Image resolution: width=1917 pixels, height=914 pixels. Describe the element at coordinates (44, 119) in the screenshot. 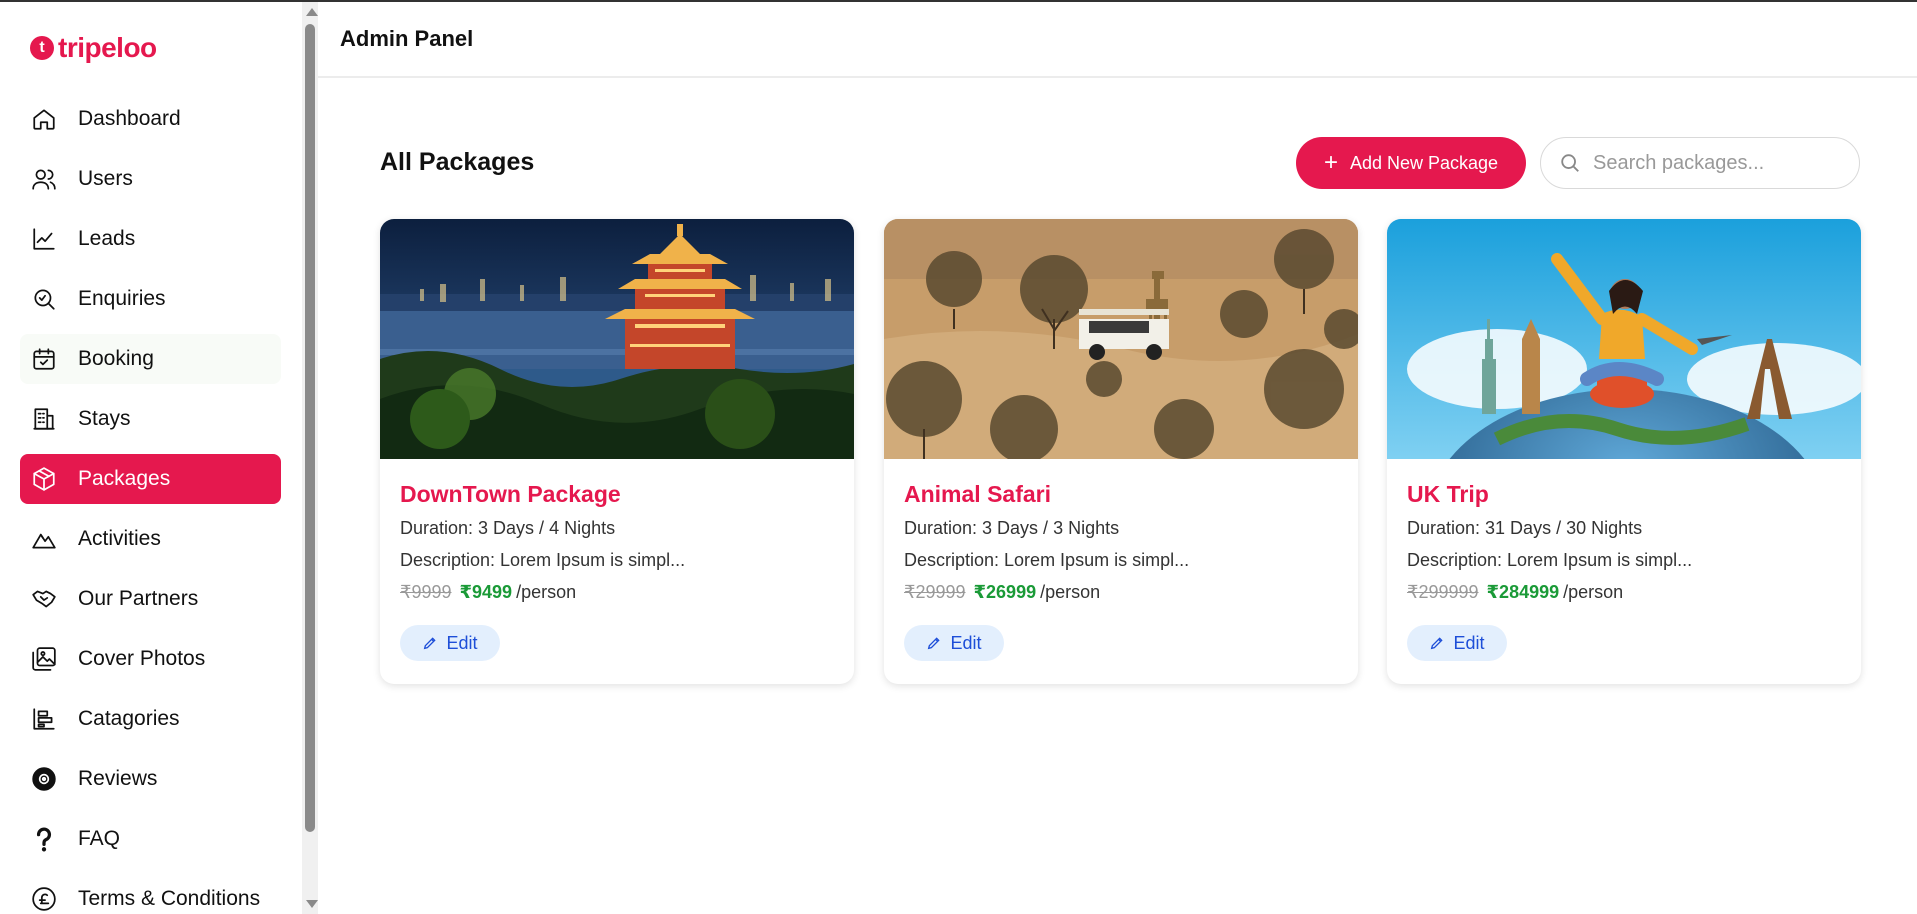

I see `home-icon` at that location.